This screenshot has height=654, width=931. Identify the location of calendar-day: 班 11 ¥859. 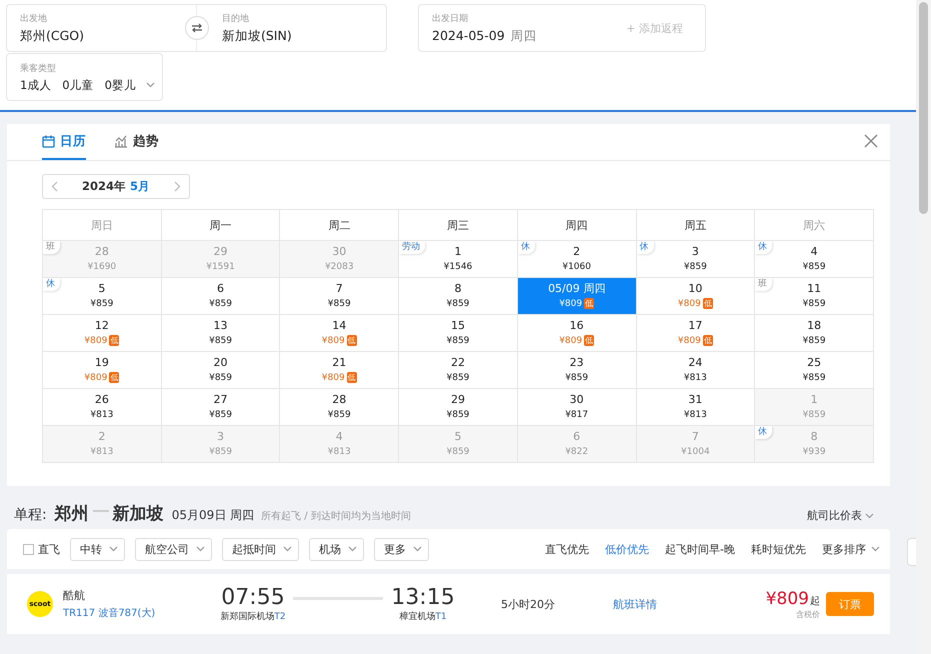
(814, 296).